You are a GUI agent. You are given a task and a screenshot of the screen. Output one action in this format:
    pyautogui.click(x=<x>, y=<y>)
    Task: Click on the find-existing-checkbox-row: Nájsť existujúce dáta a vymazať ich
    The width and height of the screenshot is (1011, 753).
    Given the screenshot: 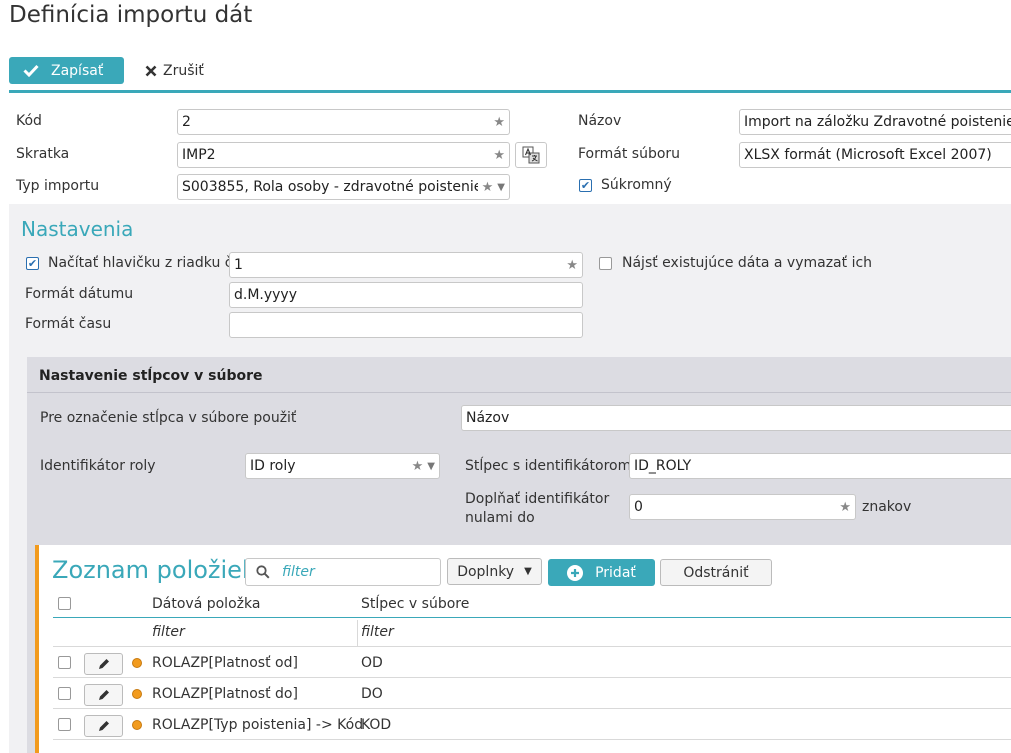 What is the action you would take?
    pyautogui.click(x=735, y=263)
    